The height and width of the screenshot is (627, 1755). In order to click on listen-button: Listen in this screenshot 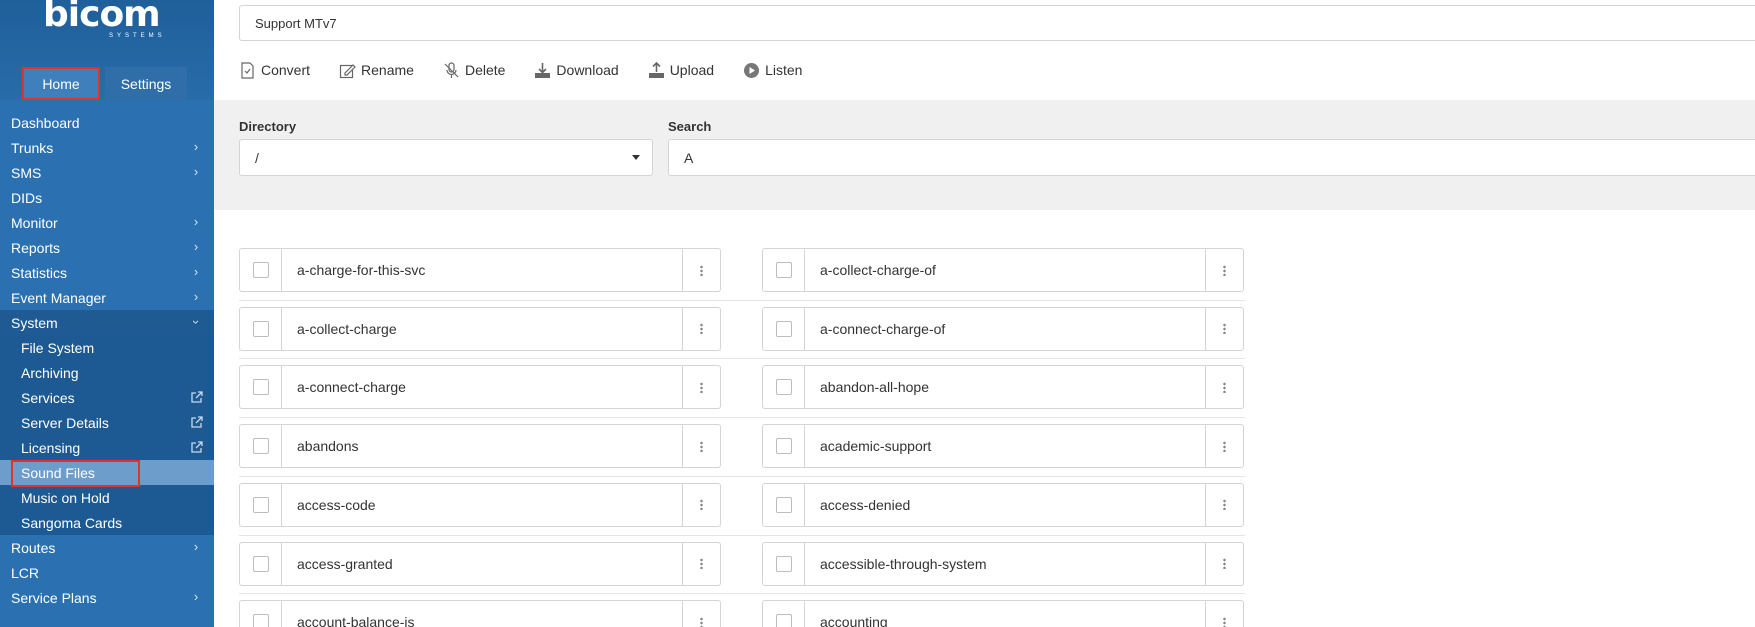, I will do `click(772, 70)`.